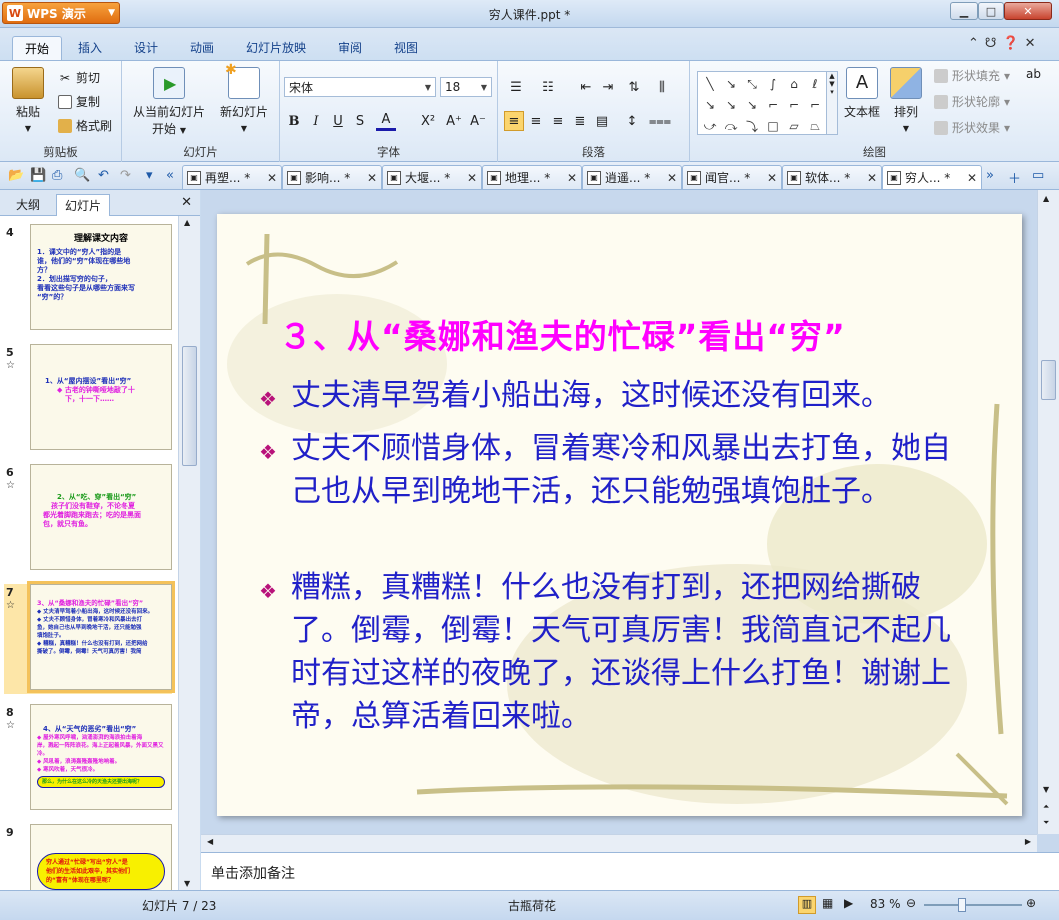  What do you see at coordinates (862, 93) in the screenshot?
I see `textbox-button: A 文本框` at bounding box center [862, 93].